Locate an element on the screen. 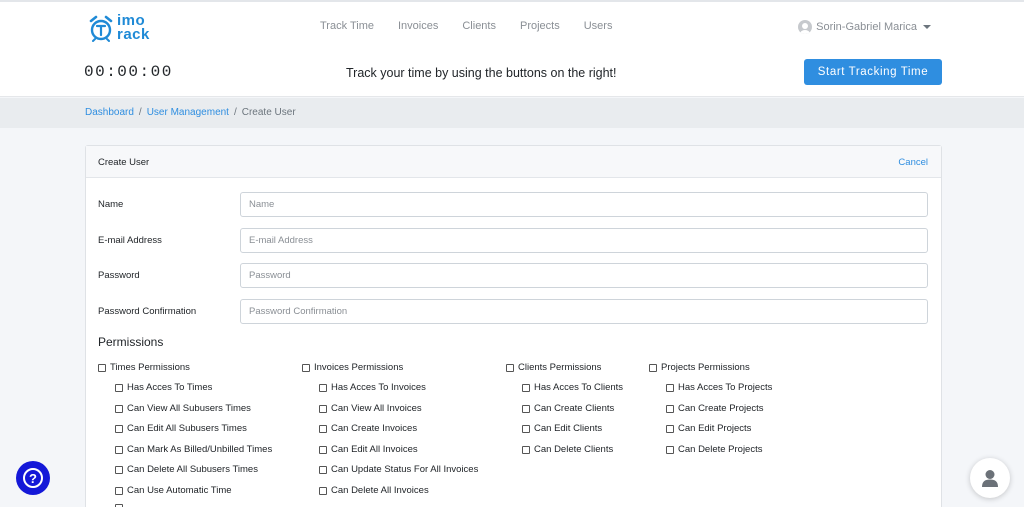  perm-mark-billed-times: Can Mark As Billed/Unbilled Times is located at coordinates (193, 449).